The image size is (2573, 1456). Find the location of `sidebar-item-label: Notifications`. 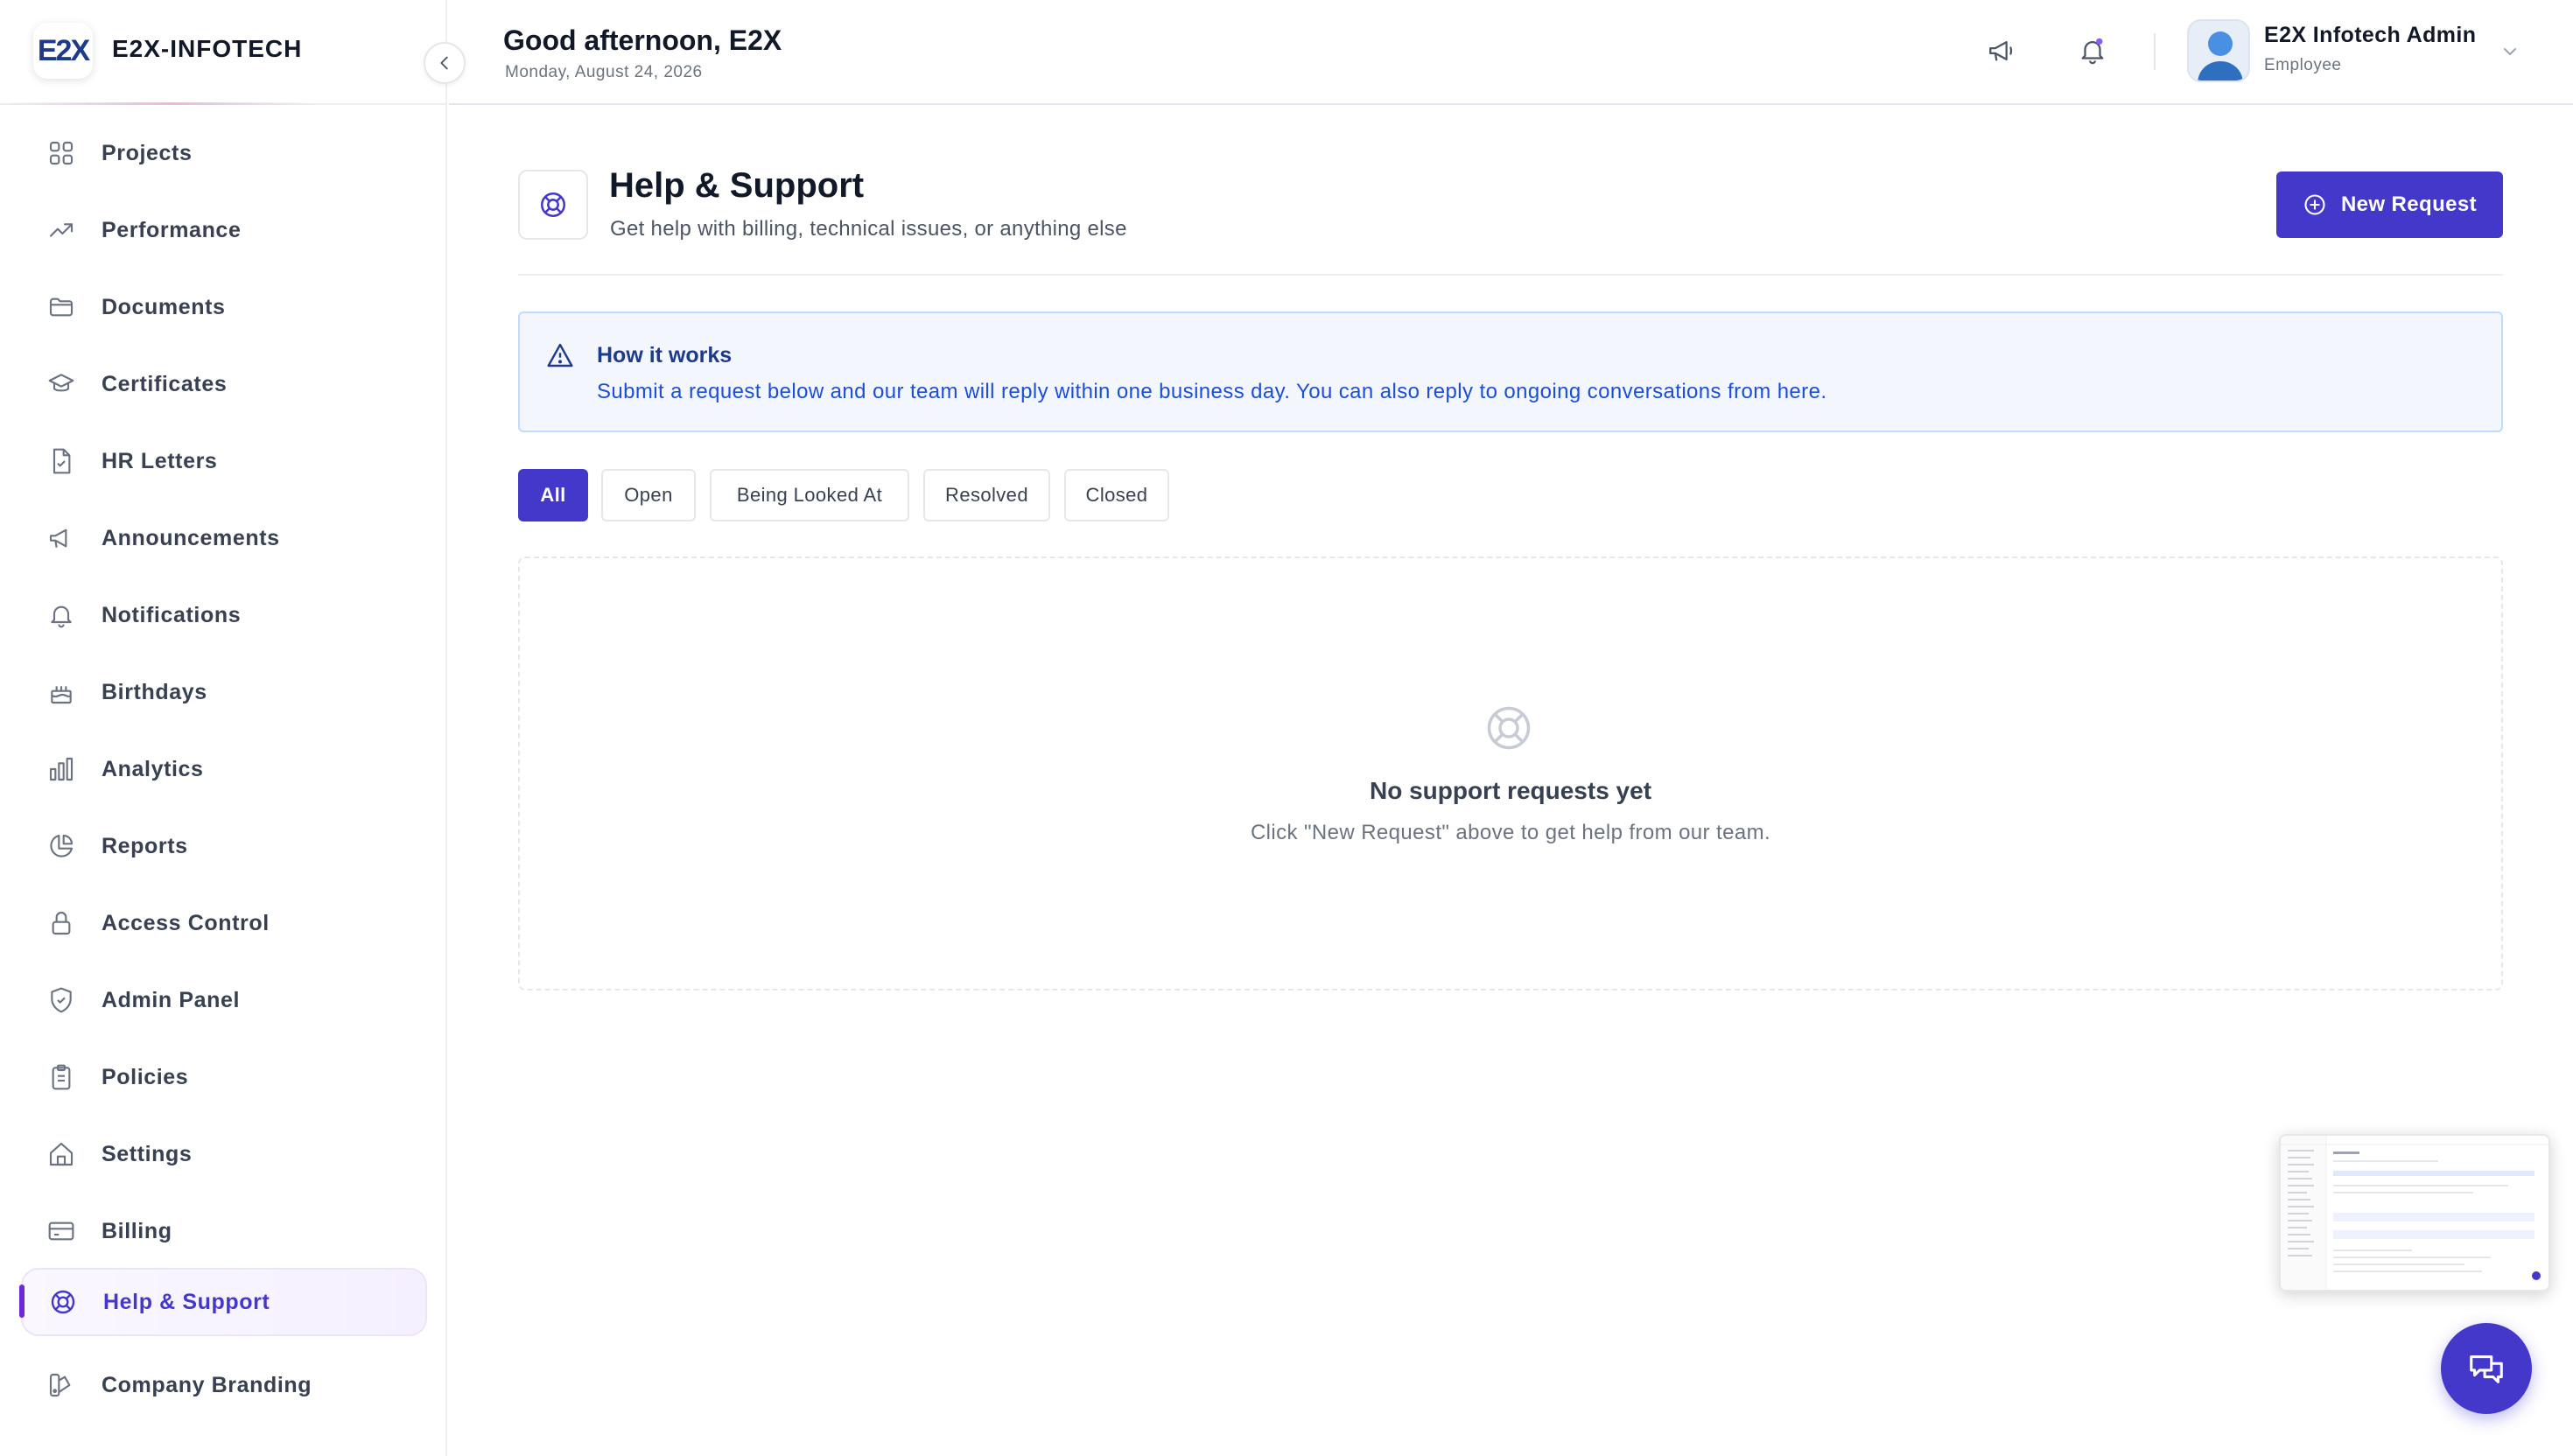

sidebar-item-label: Notifications is located at coordinates (172, 614).